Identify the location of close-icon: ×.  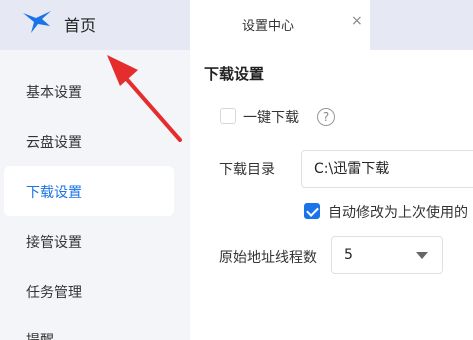
(357, 21).